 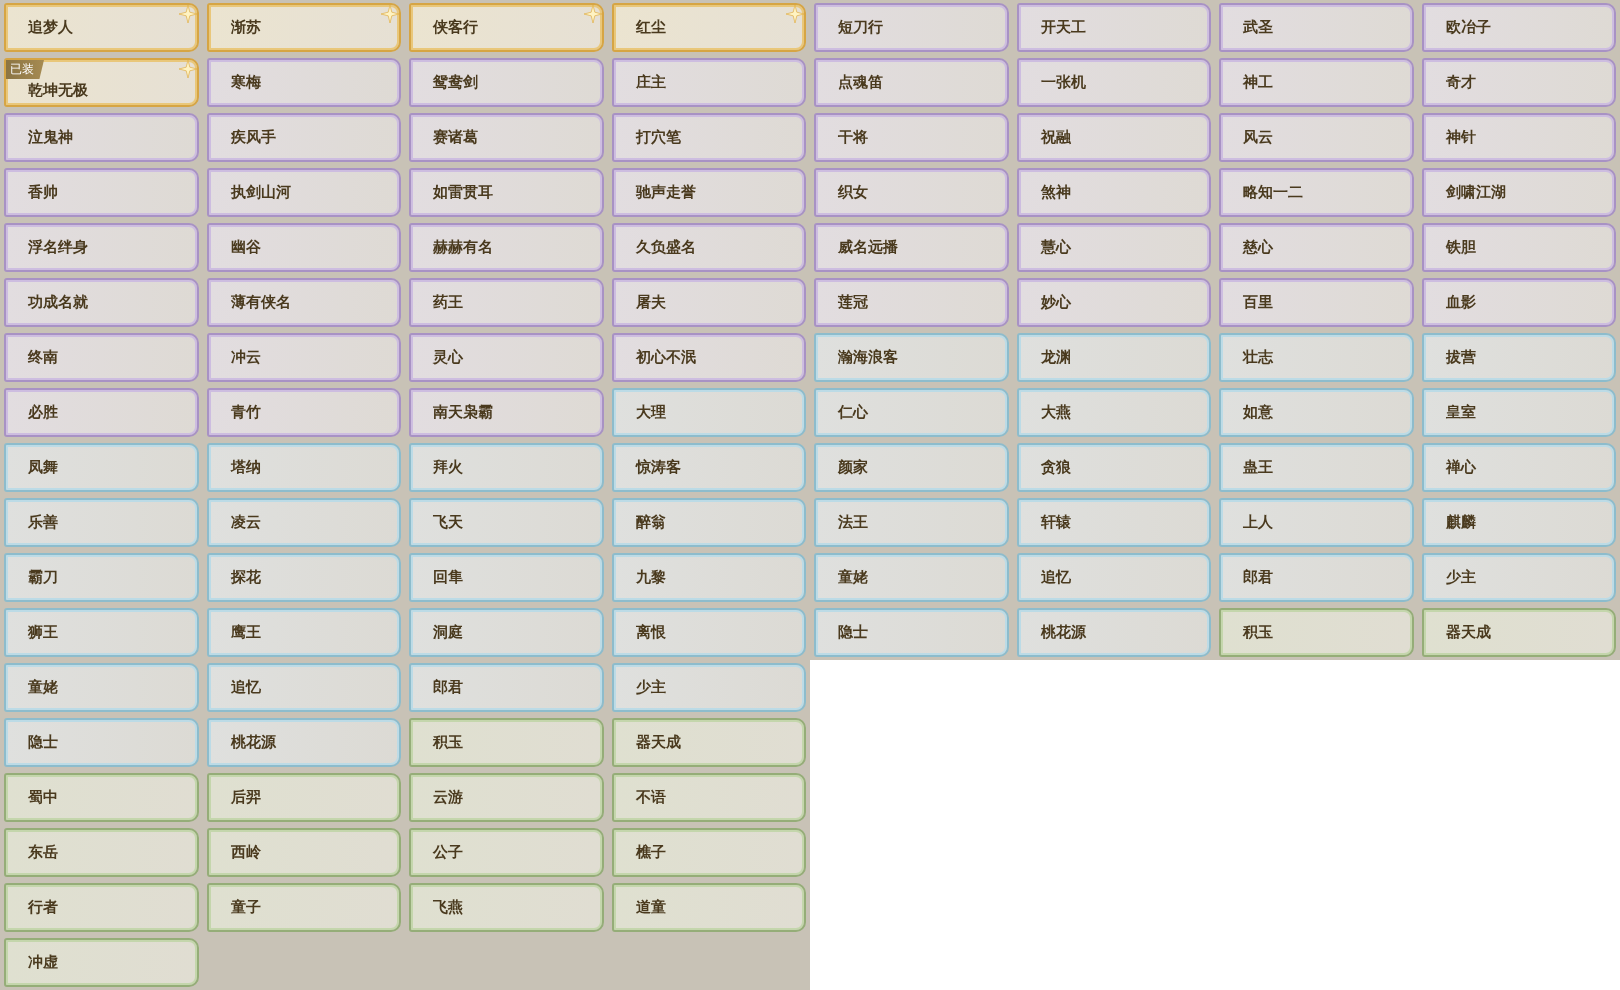 What do you see at coordinates (506, 302) in the screenshot?
I see `title-card: 药王` at bounding box center [506, 302].